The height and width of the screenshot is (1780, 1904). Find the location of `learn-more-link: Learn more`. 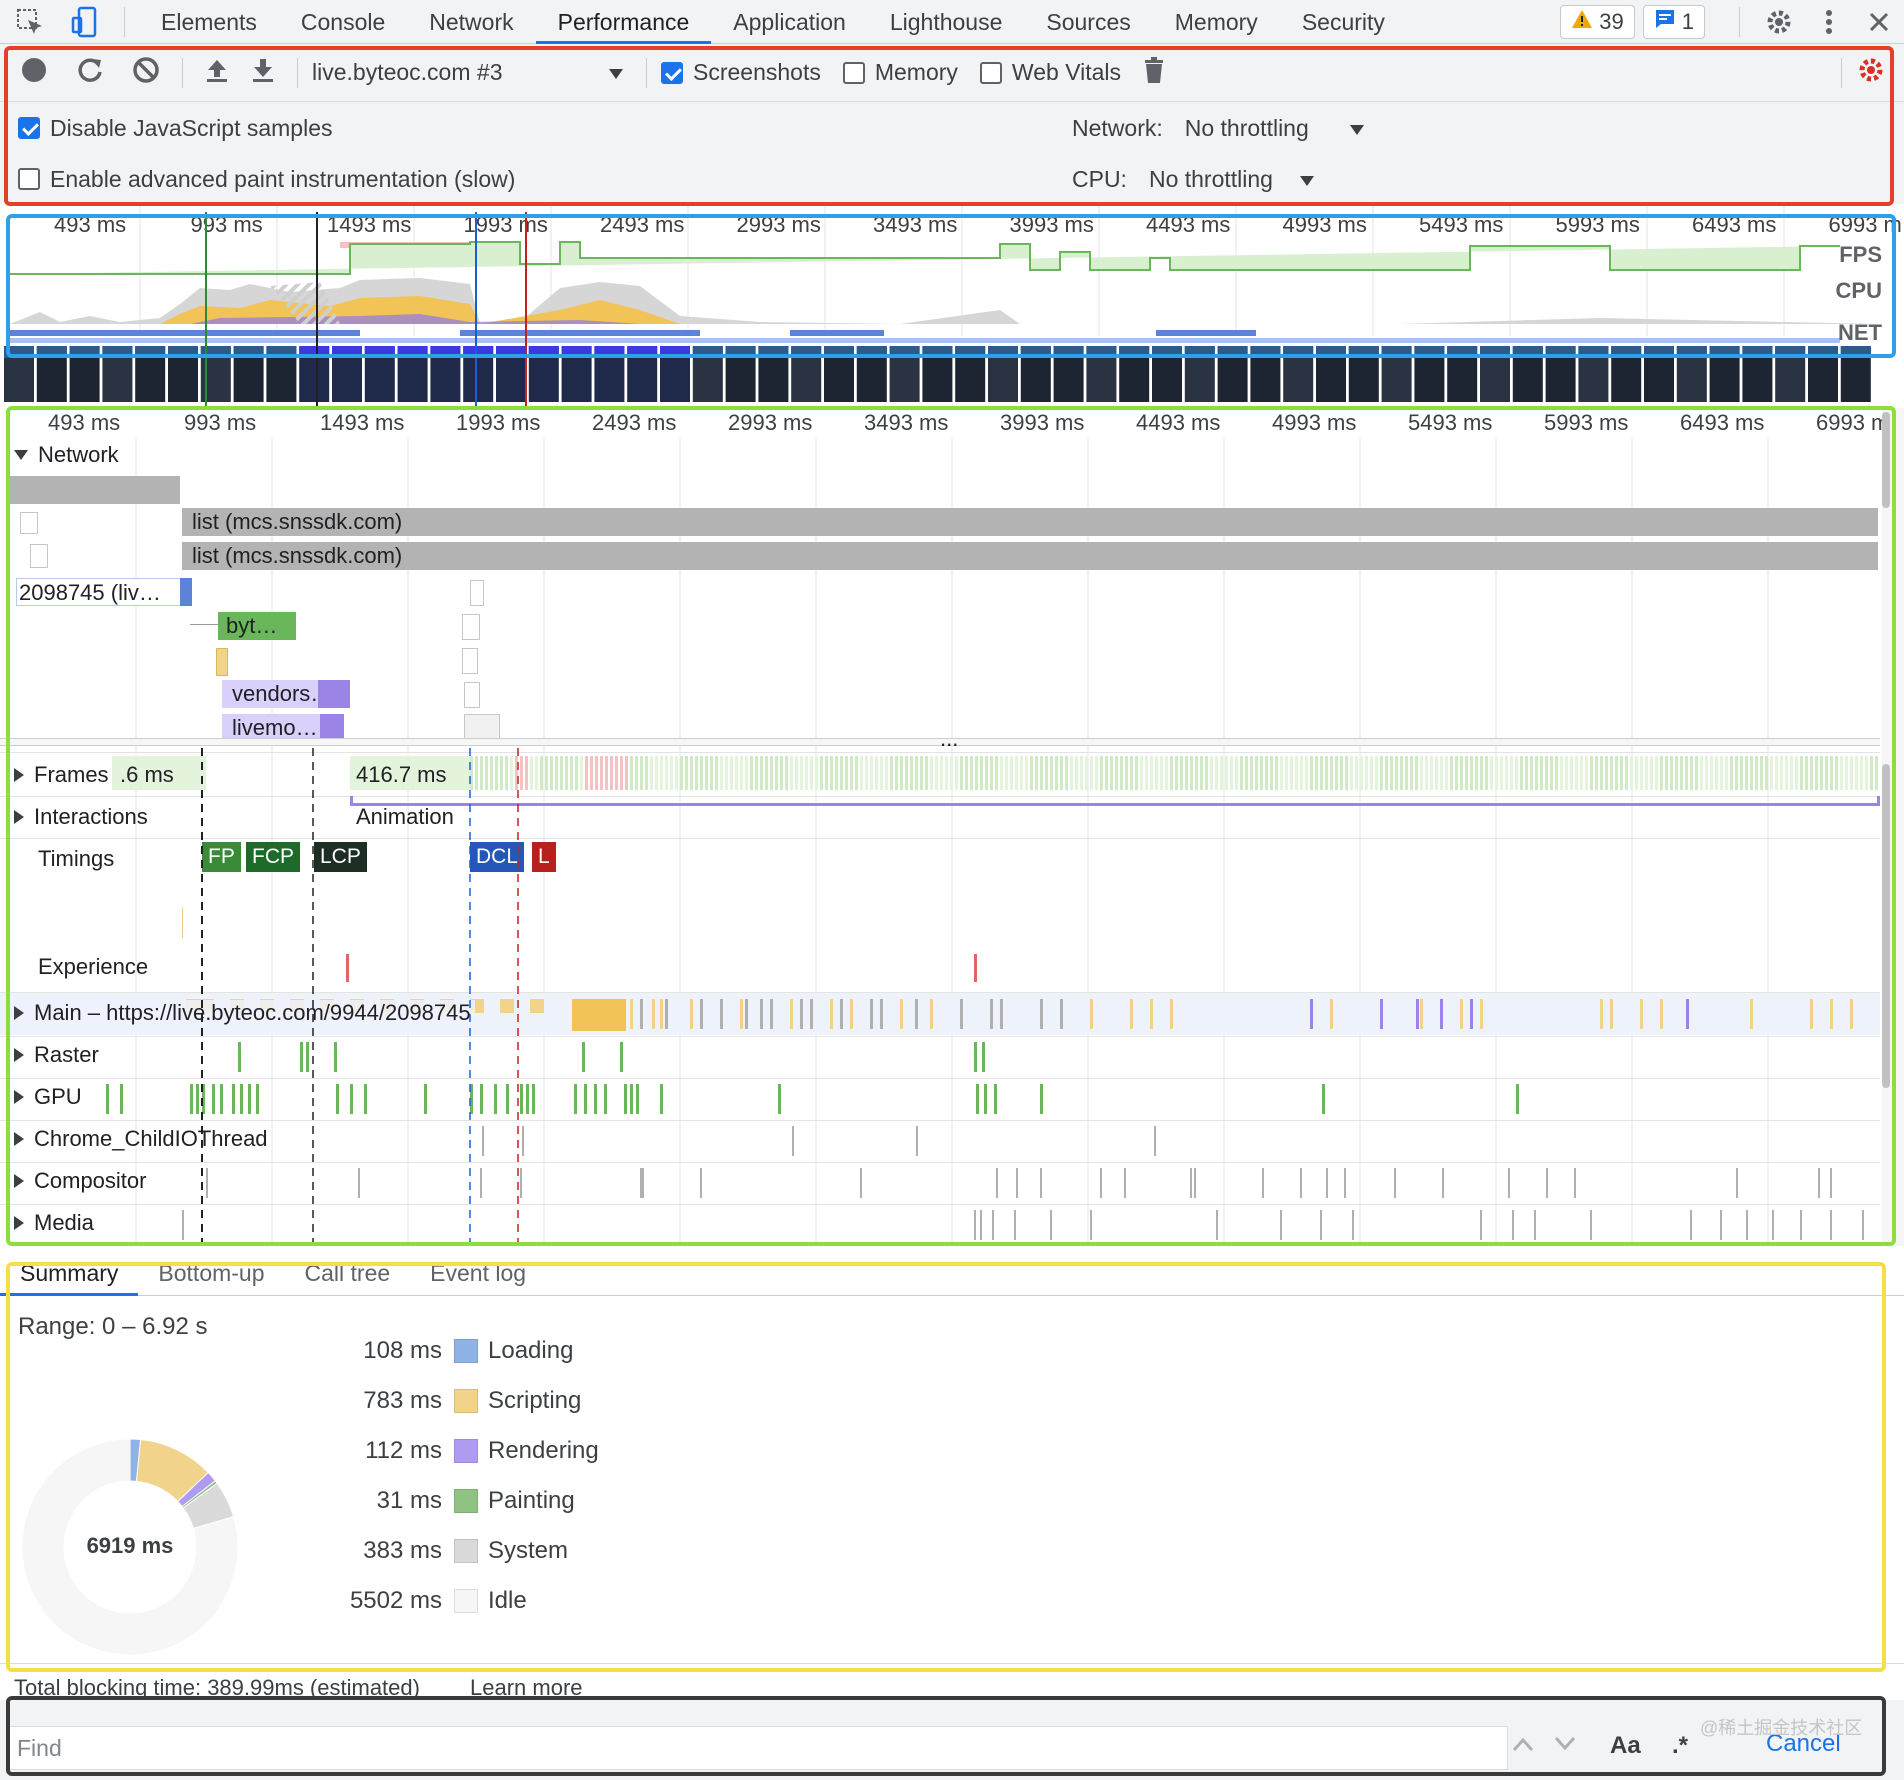

learn-more-link: Learn more is located at coordinates (526, 1688).